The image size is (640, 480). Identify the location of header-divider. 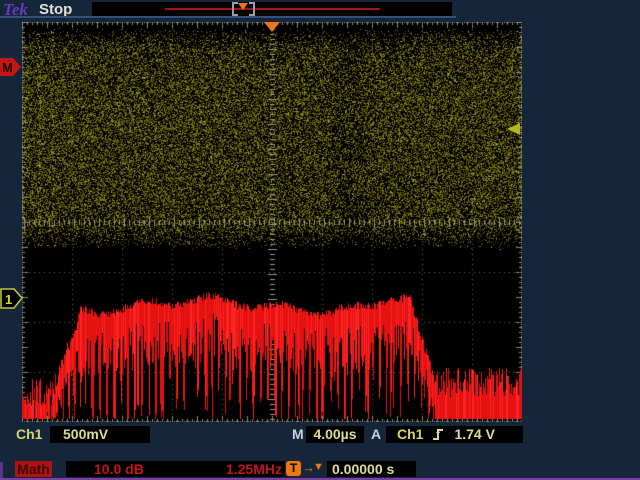
(228, 17).